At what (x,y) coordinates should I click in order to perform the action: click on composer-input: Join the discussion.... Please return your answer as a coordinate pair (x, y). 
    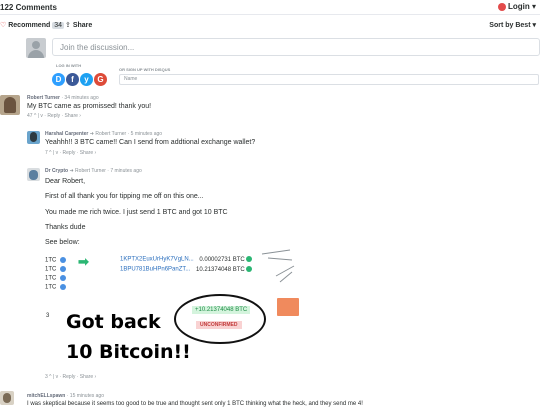
    Looking at the image, I should click on (296, 47).